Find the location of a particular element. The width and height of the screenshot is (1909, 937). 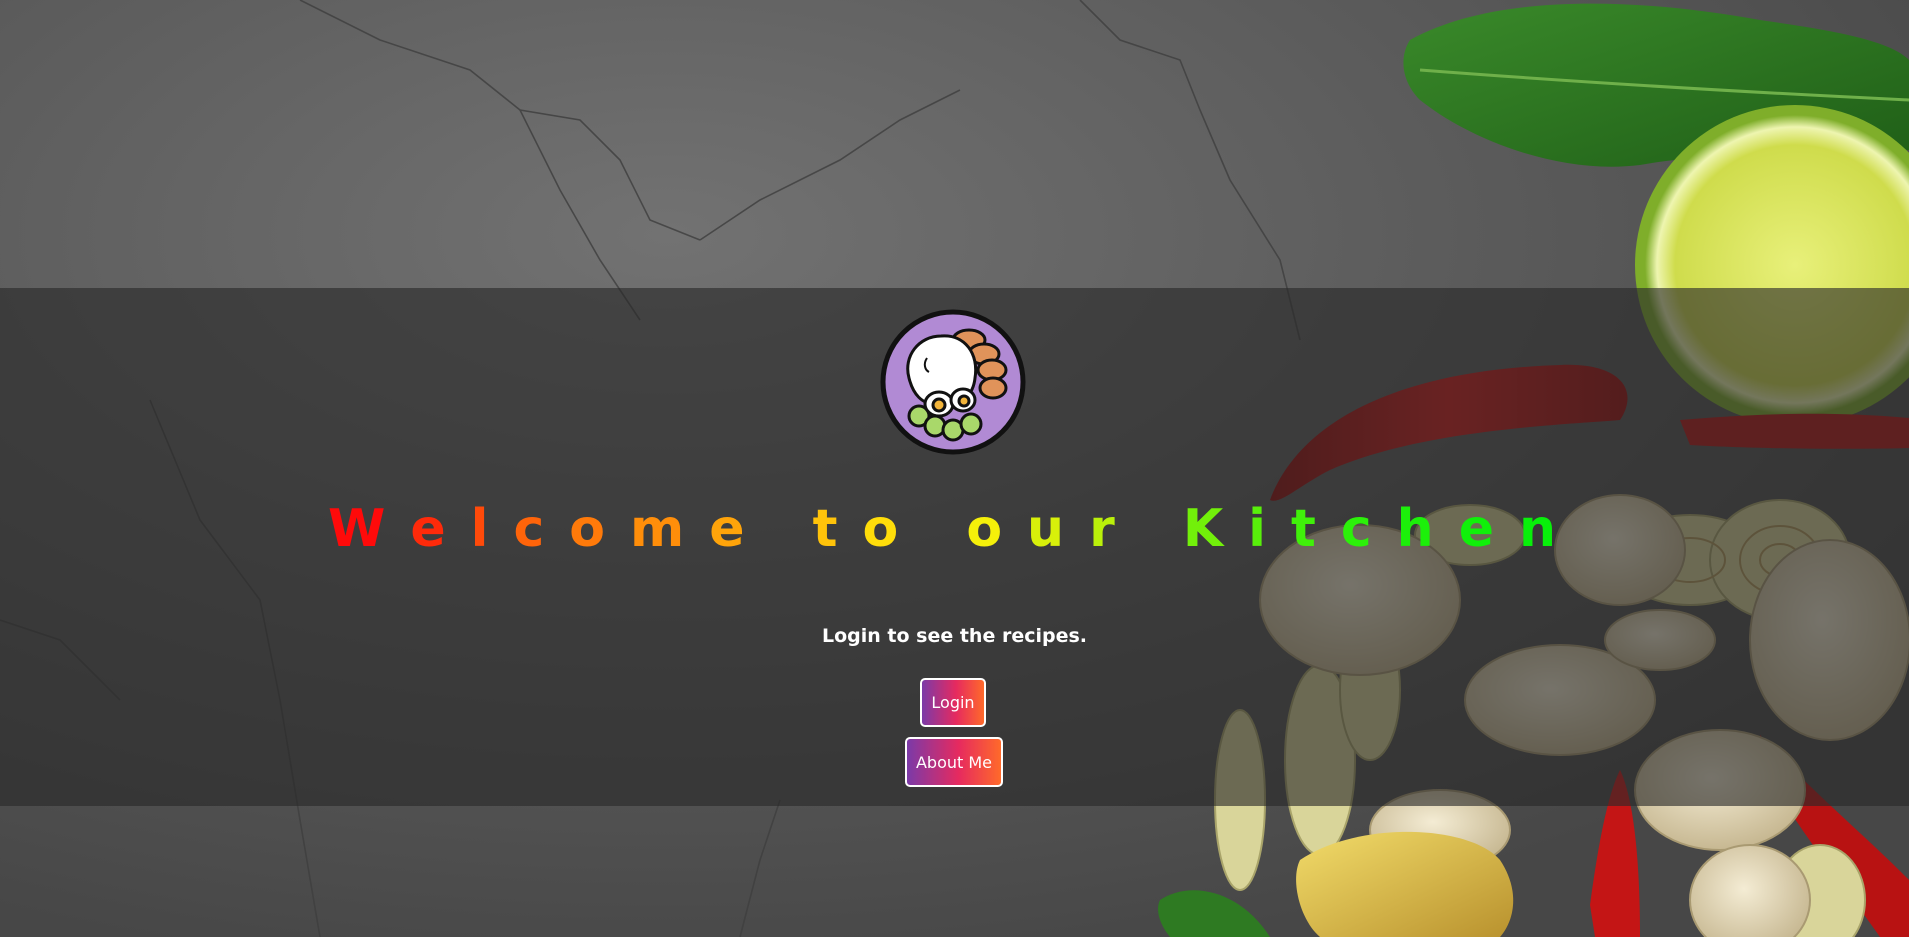

about-me-button: About Me is located at coordinates (954, 762).